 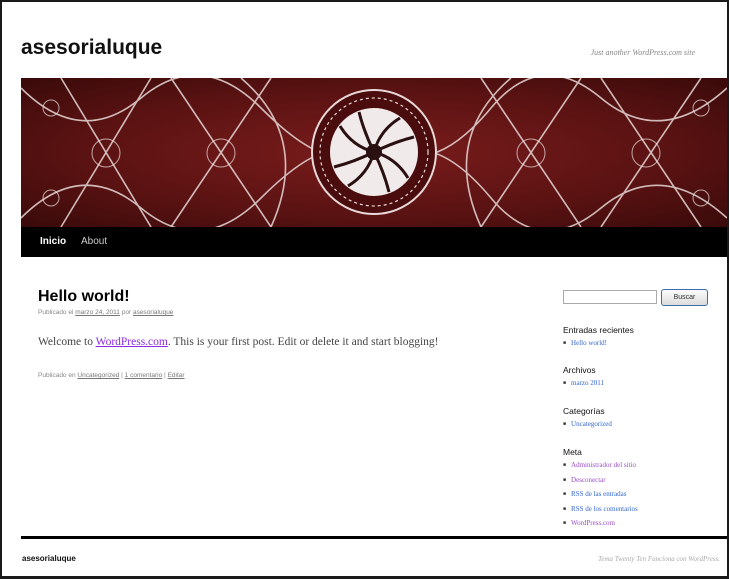 What do you see at coordinates (600, 466) in the screenshot?
I see `meta-item-admin: Administrador del sitio` at bounding box center [600, 466].